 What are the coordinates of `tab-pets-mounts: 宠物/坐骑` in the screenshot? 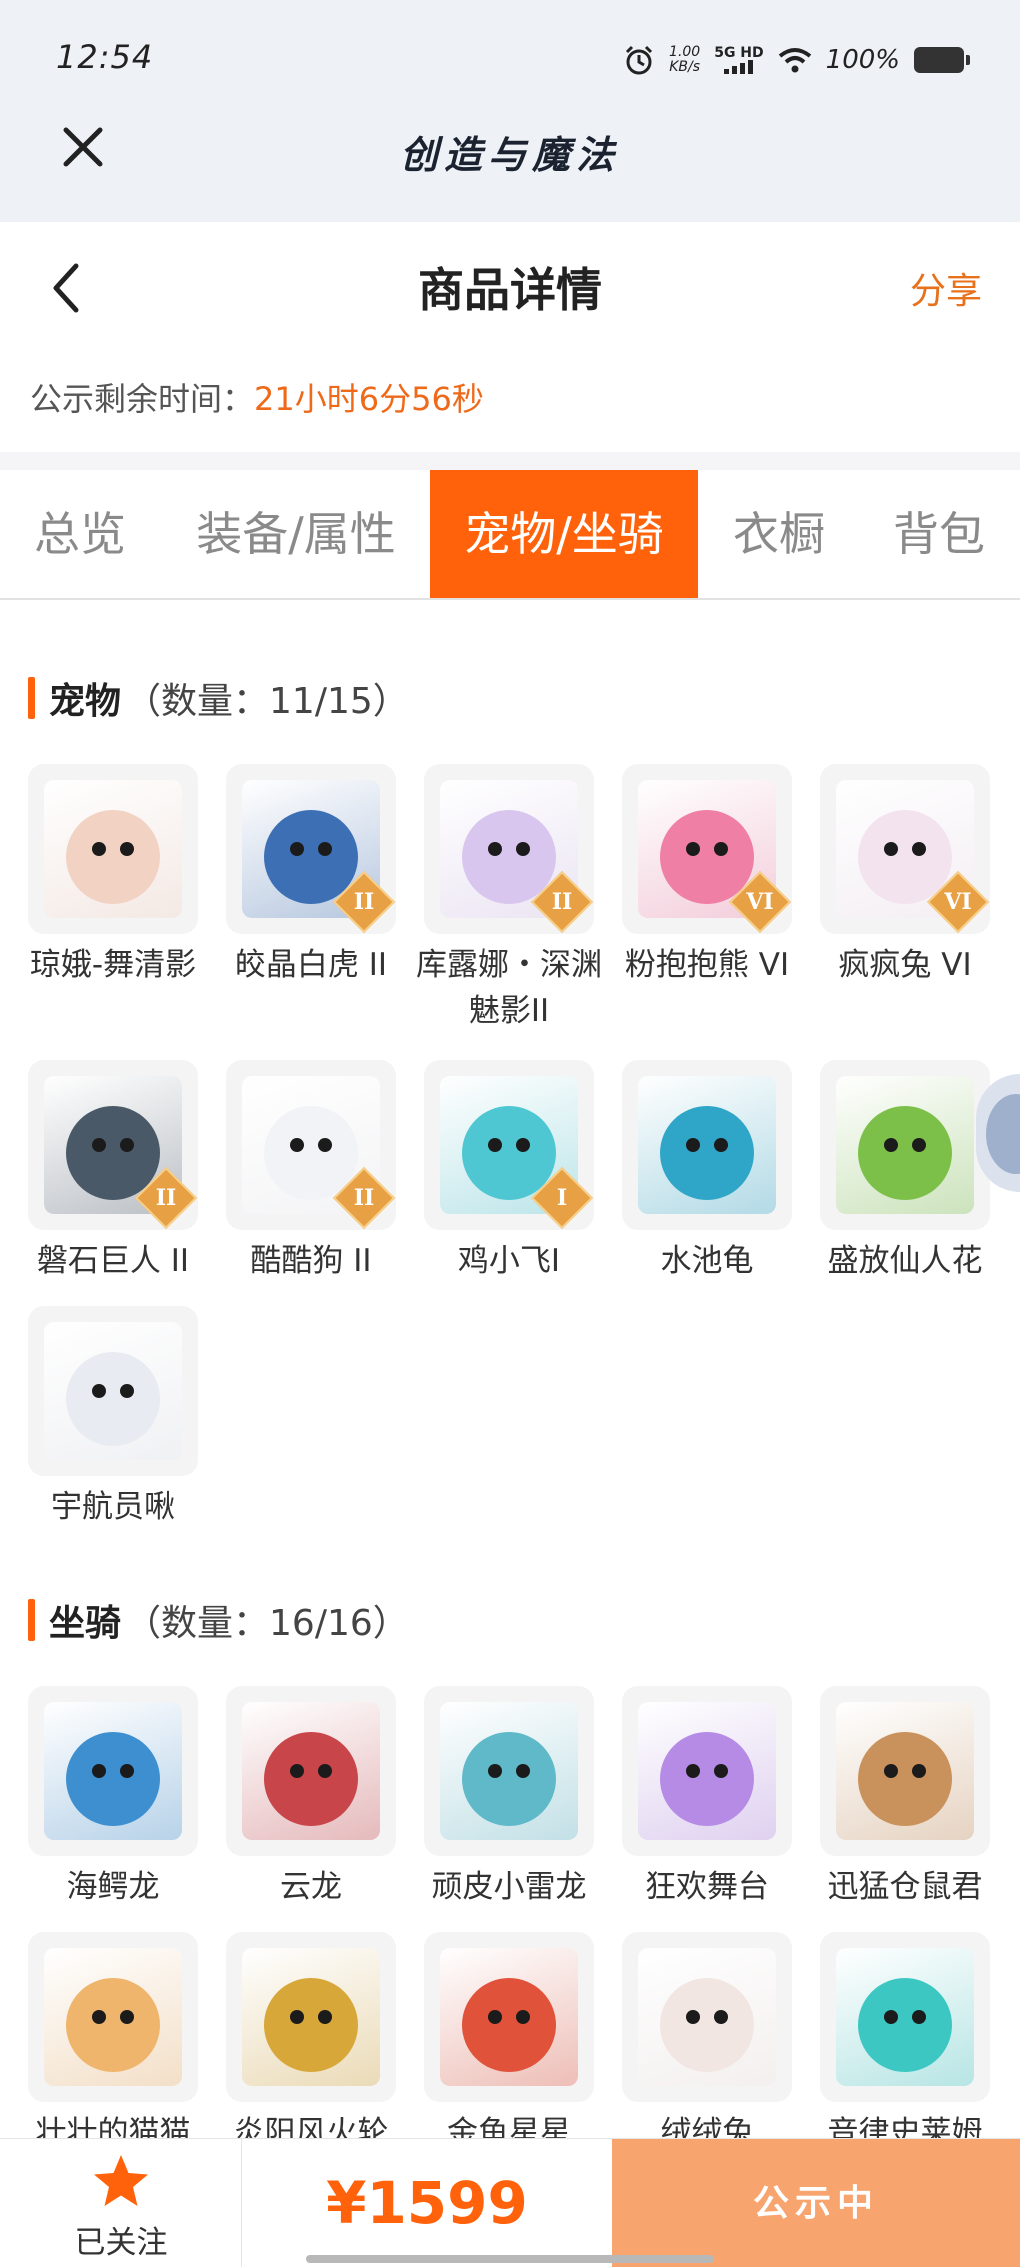 It's located at (564, 534).